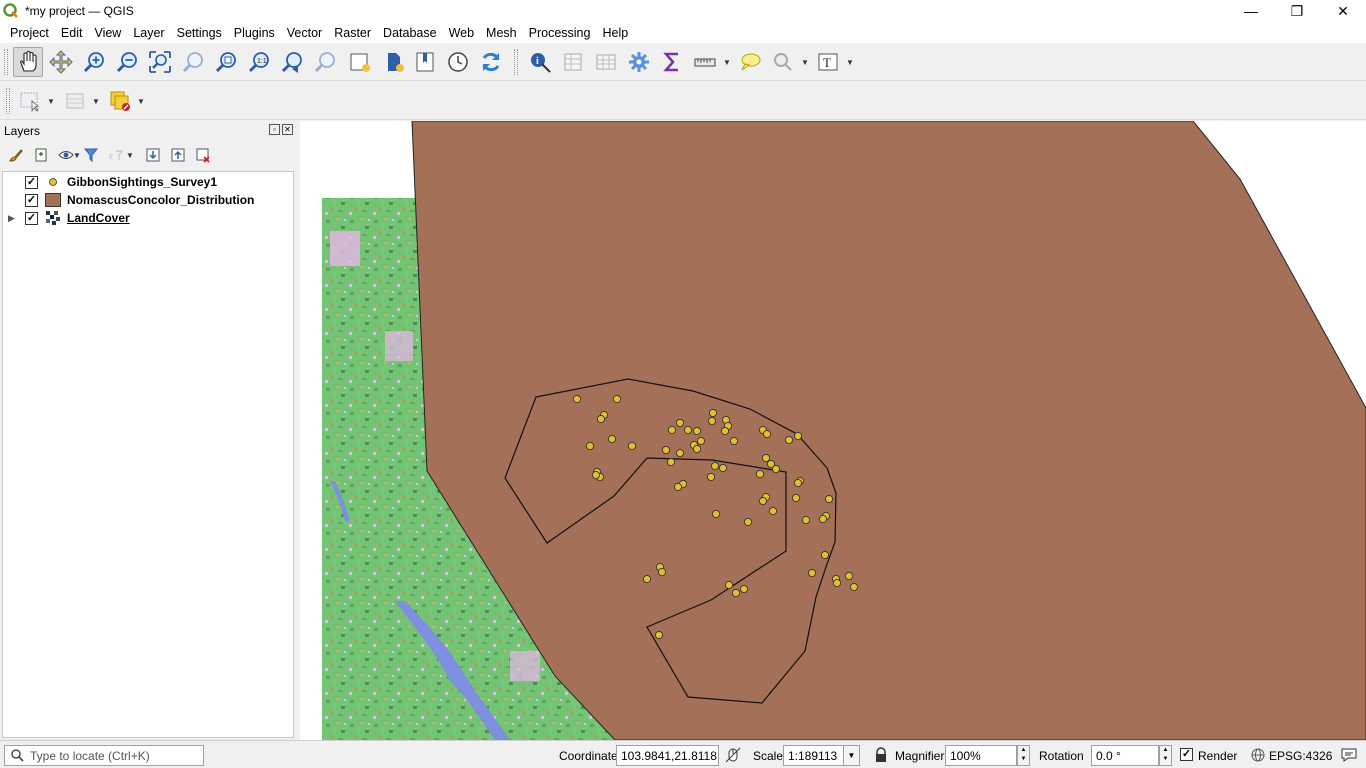 The height and width of the screenshot is (768, 1366). What do you see at coordinates (72, 33) in the screenshot?
I see `menu-edit: Edit` at bounding box center [72, 33].